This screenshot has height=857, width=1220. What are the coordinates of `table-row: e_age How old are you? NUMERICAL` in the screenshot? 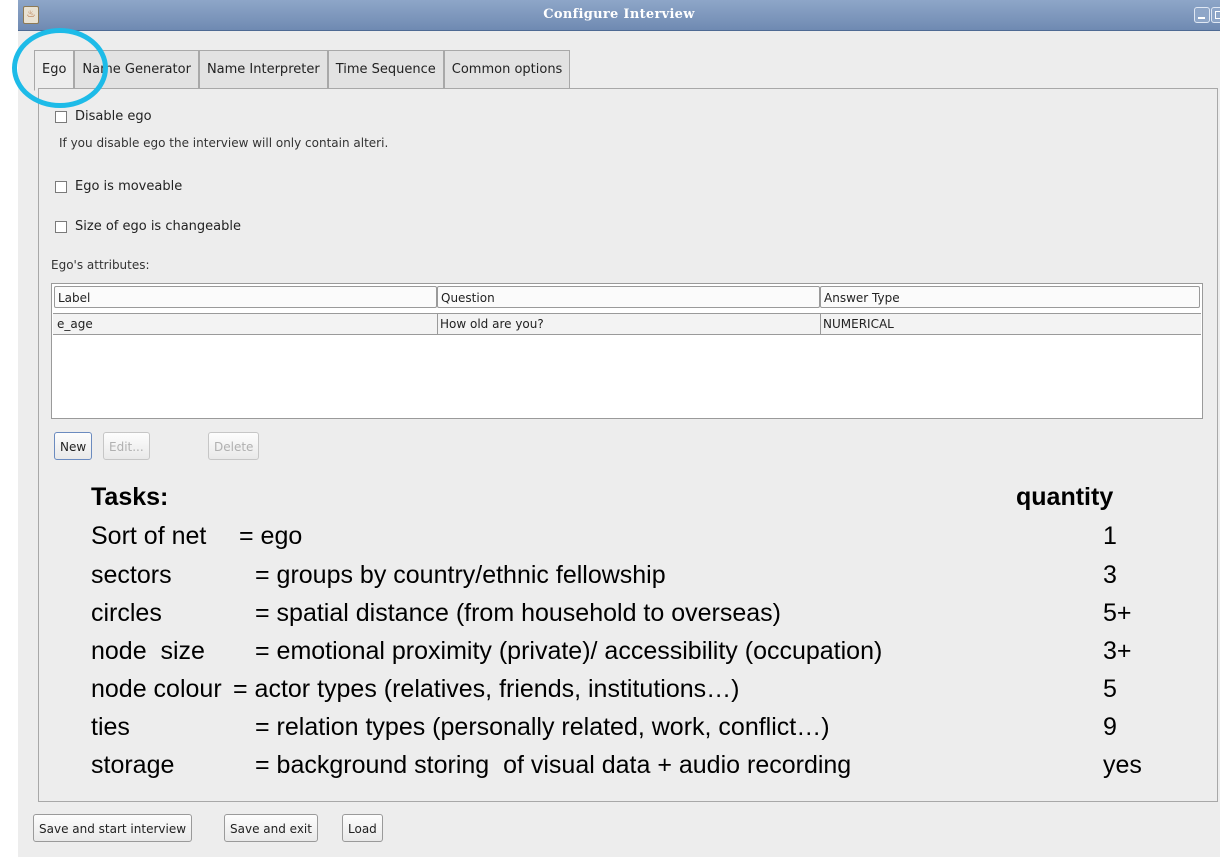 It's located at (627, 324).